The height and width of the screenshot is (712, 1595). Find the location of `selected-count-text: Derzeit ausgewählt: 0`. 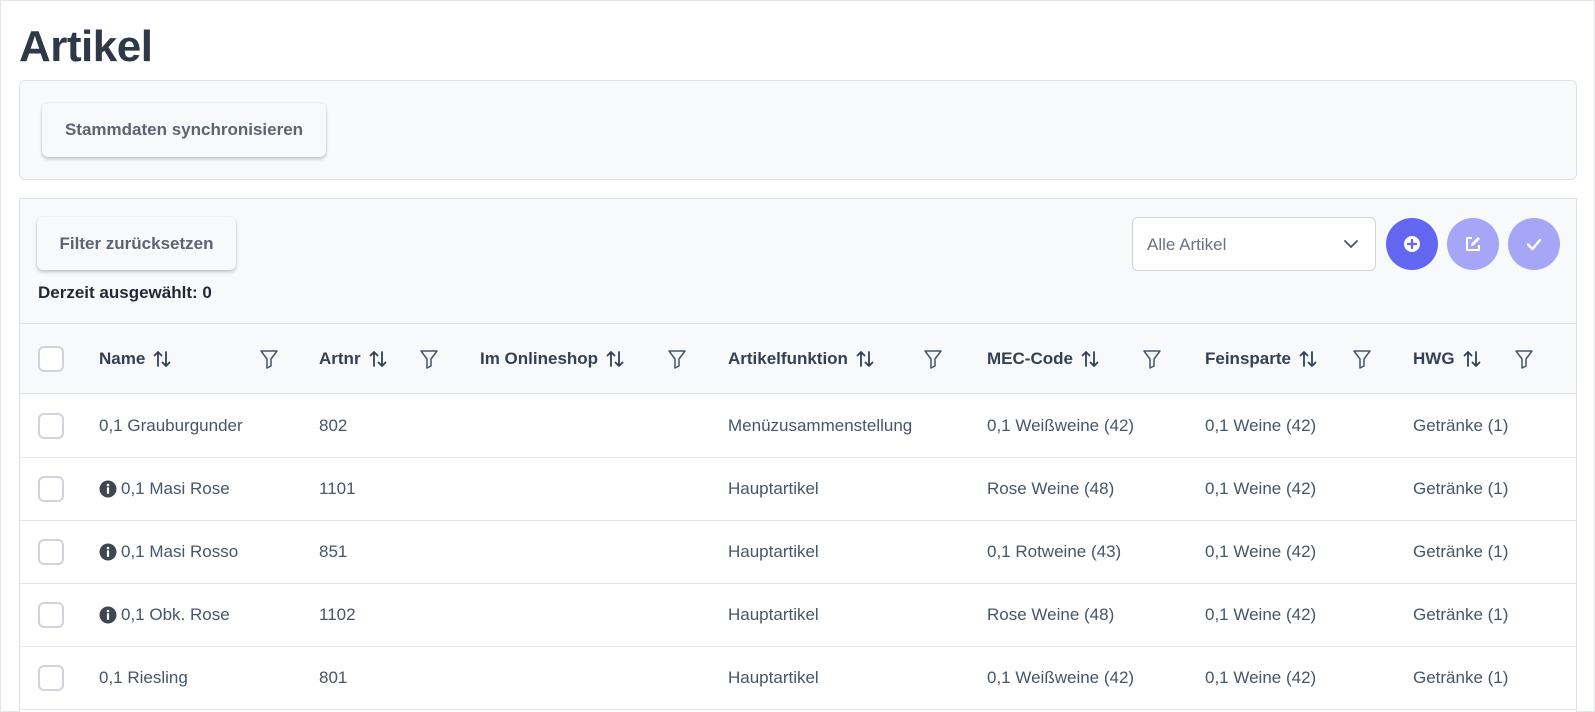

selected-count-text: Derzeit ausgewählt: 0 is located at coordinates (125, 292).